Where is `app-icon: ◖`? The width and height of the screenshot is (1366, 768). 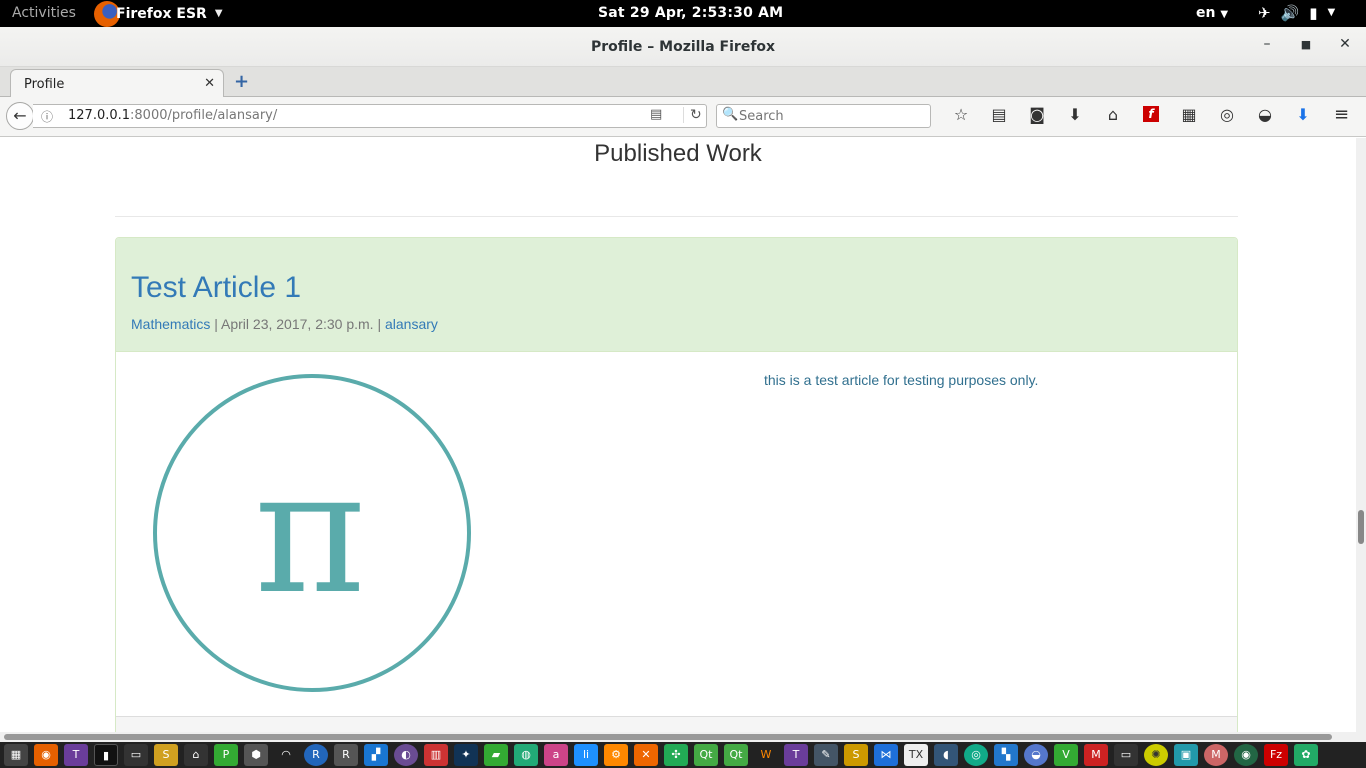 app-icon: ◖ is located at coordinates (946, 755).